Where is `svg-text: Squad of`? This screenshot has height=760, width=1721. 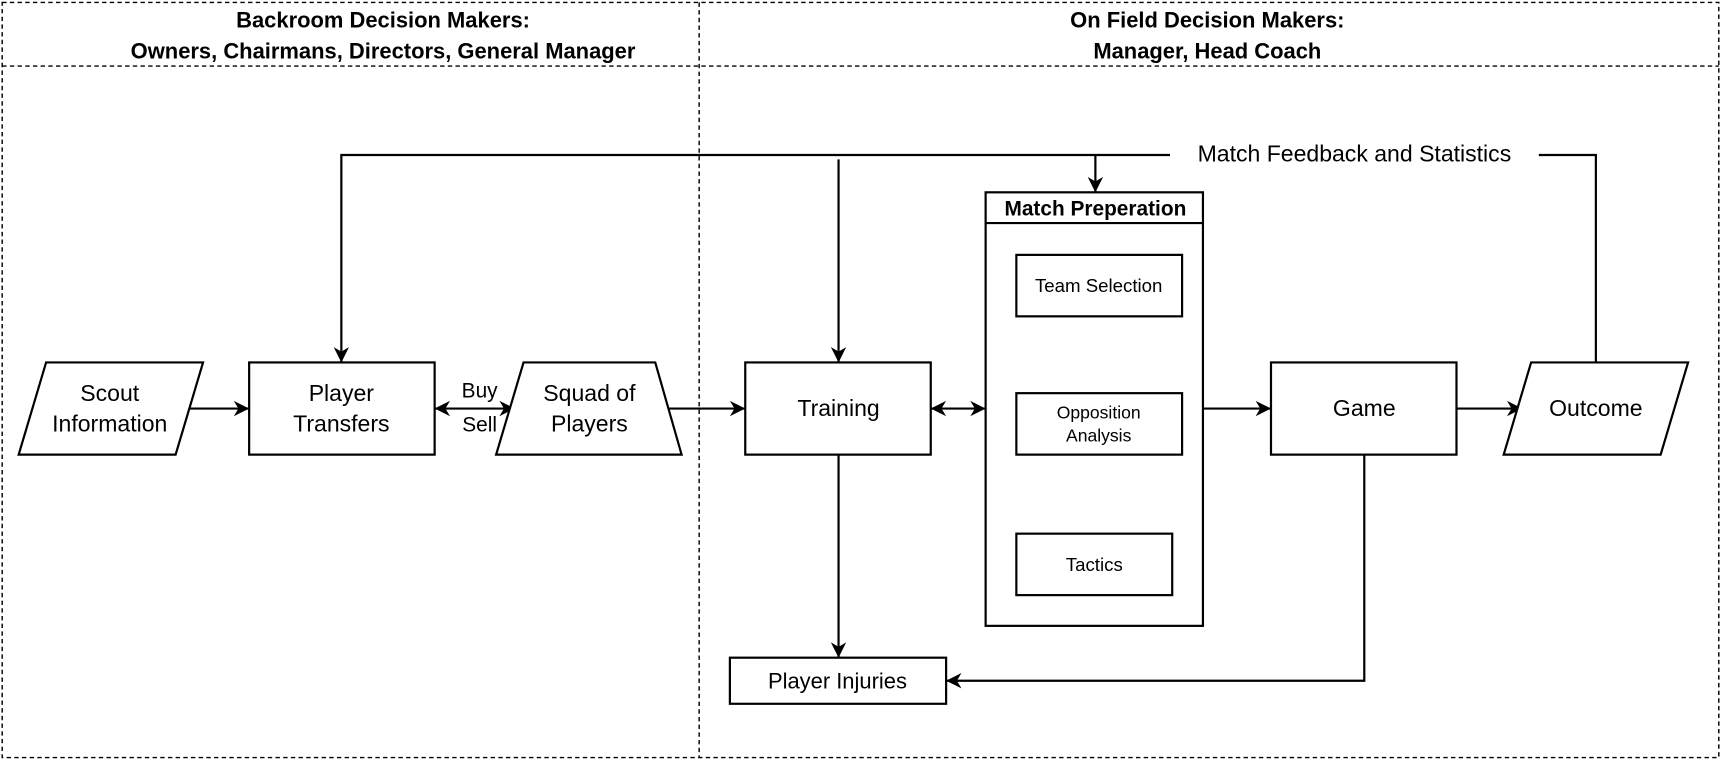 svg-text: Squad of is located at coordinates (589, 393).